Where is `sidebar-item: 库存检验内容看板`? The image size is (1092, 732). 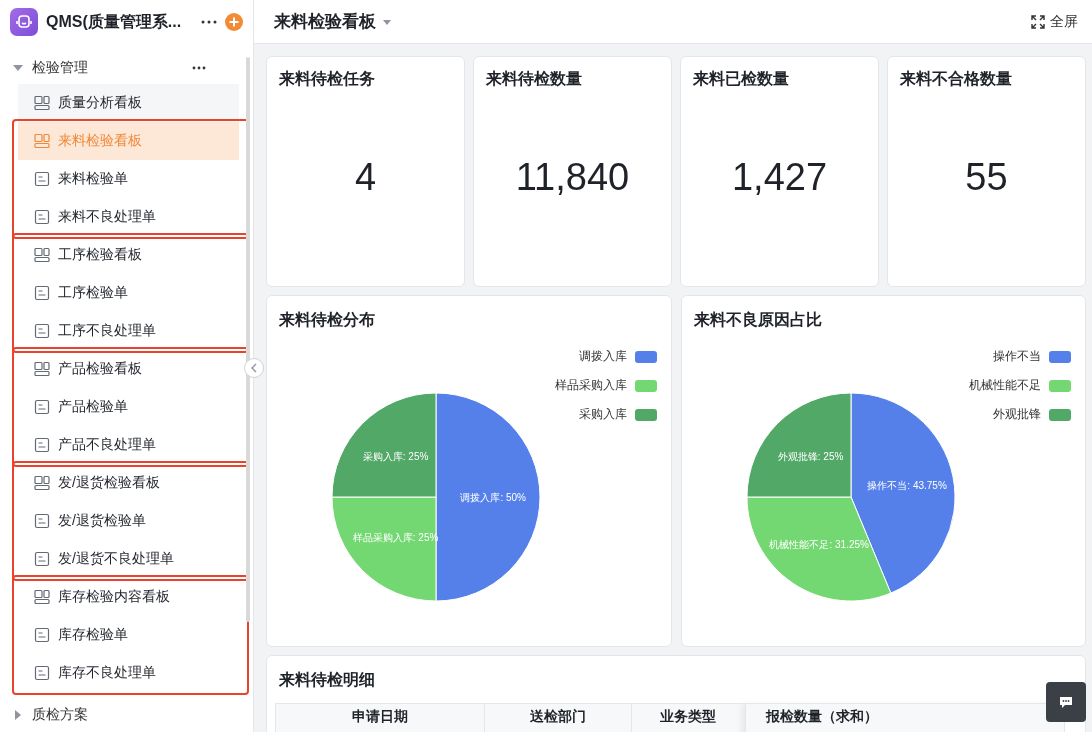 sidebar-item: 库存检验内容看板 is located at coordinates (128, 597).